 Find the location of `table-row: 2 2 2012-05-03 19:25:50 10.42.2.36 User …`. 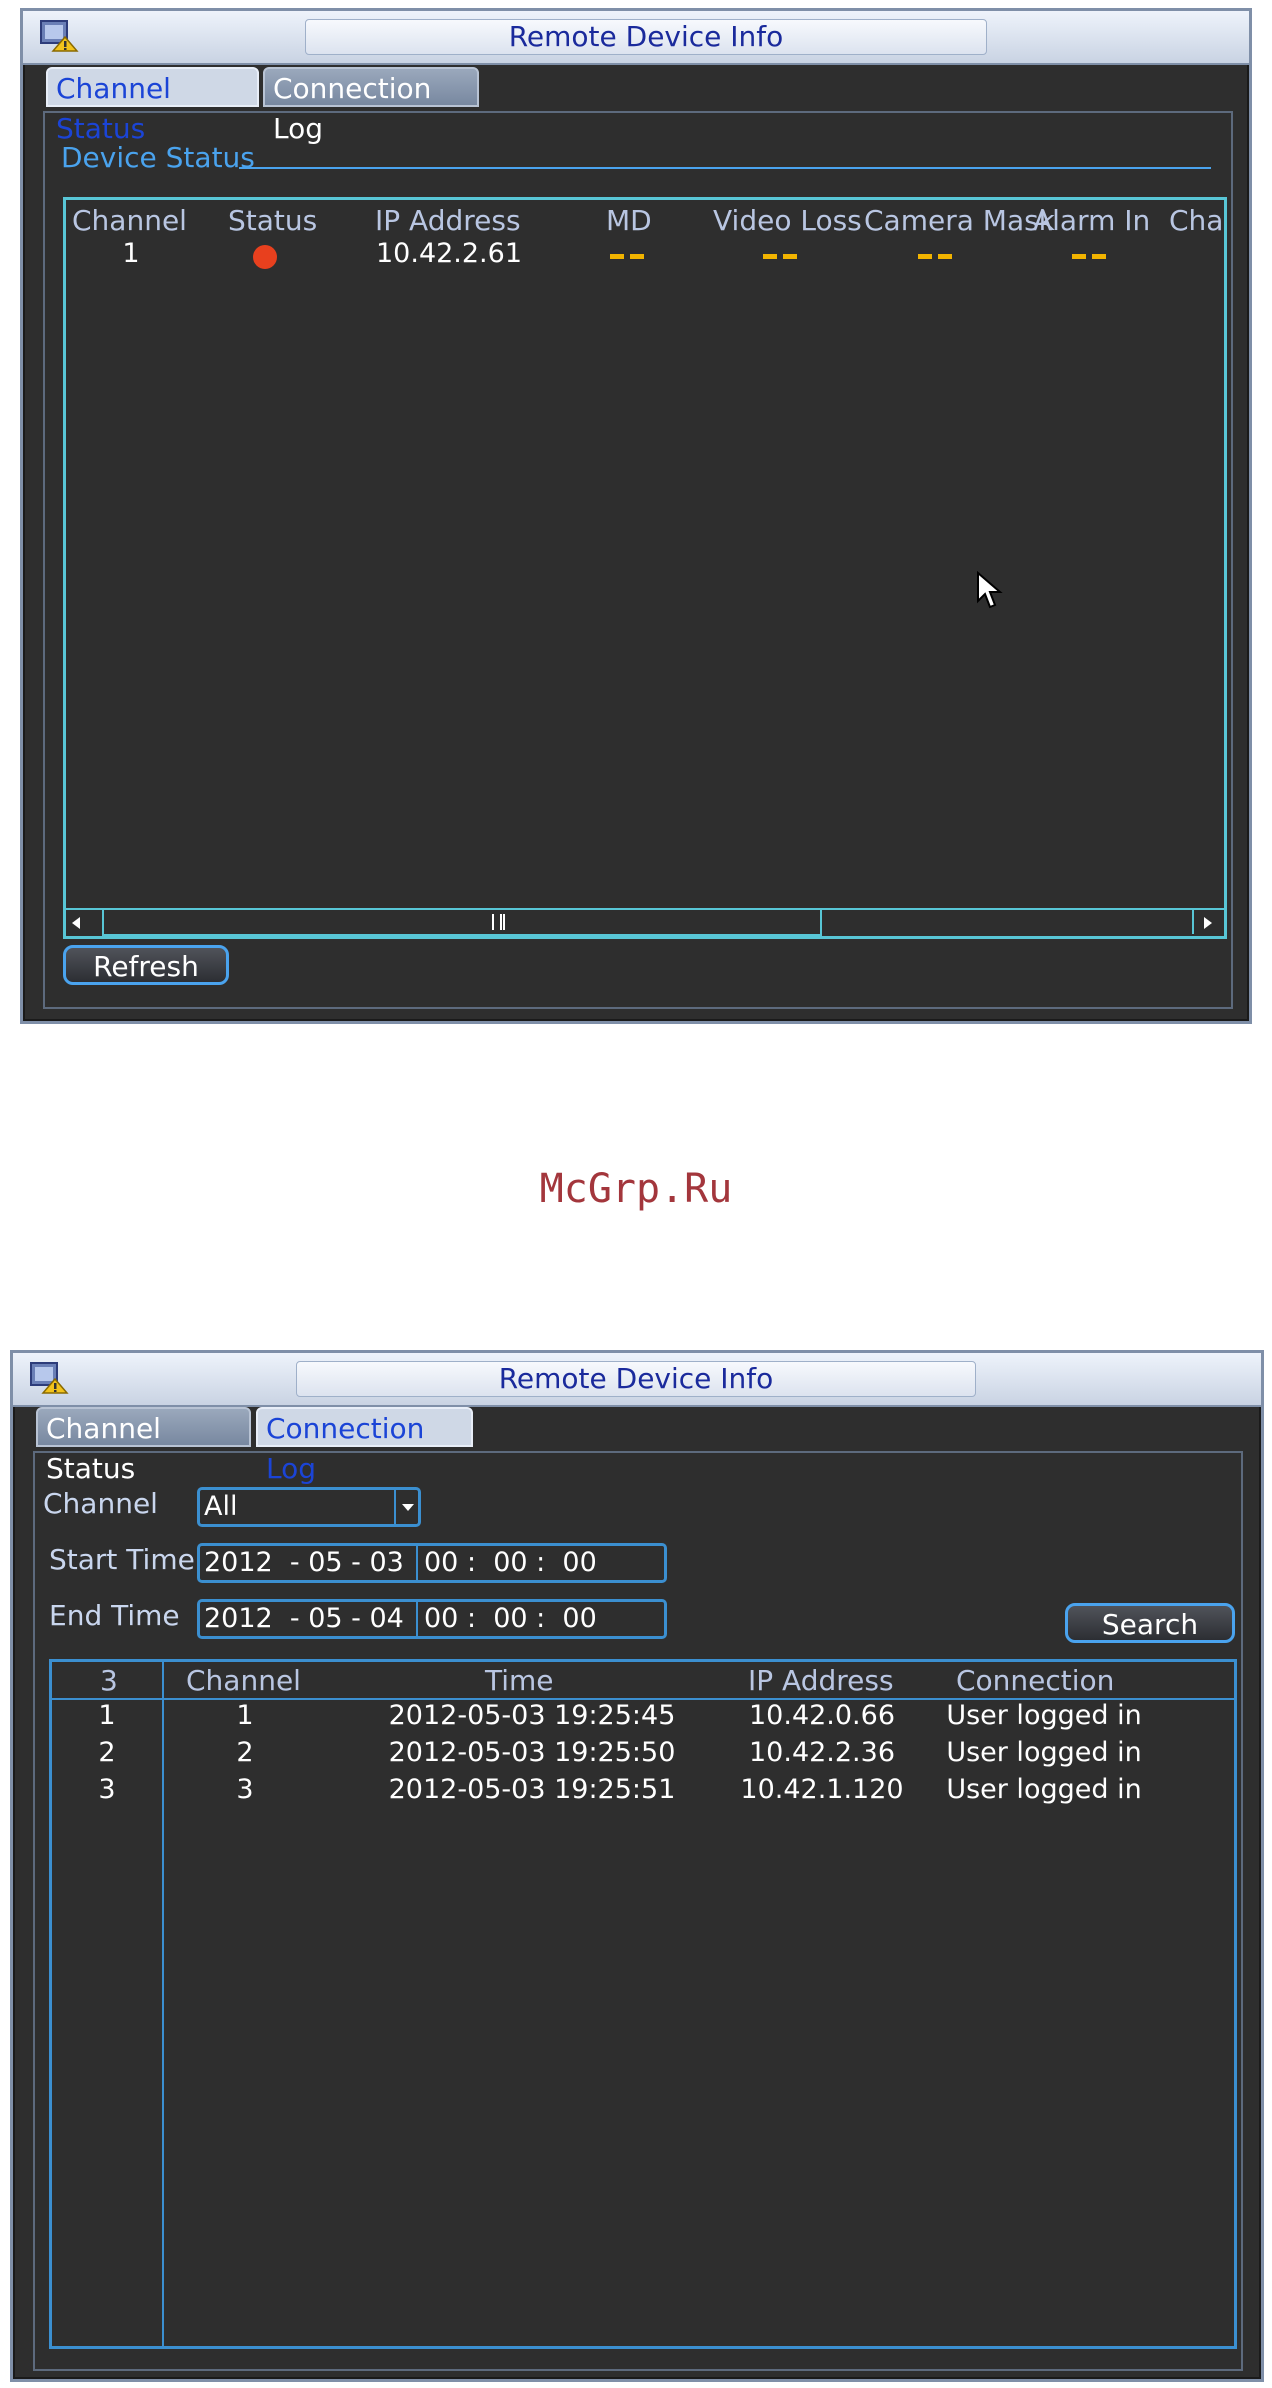

table-row: 2 2 2012-05-03 19:25:50 10.42.2.36 User … is located at coordinates (643, 1755).